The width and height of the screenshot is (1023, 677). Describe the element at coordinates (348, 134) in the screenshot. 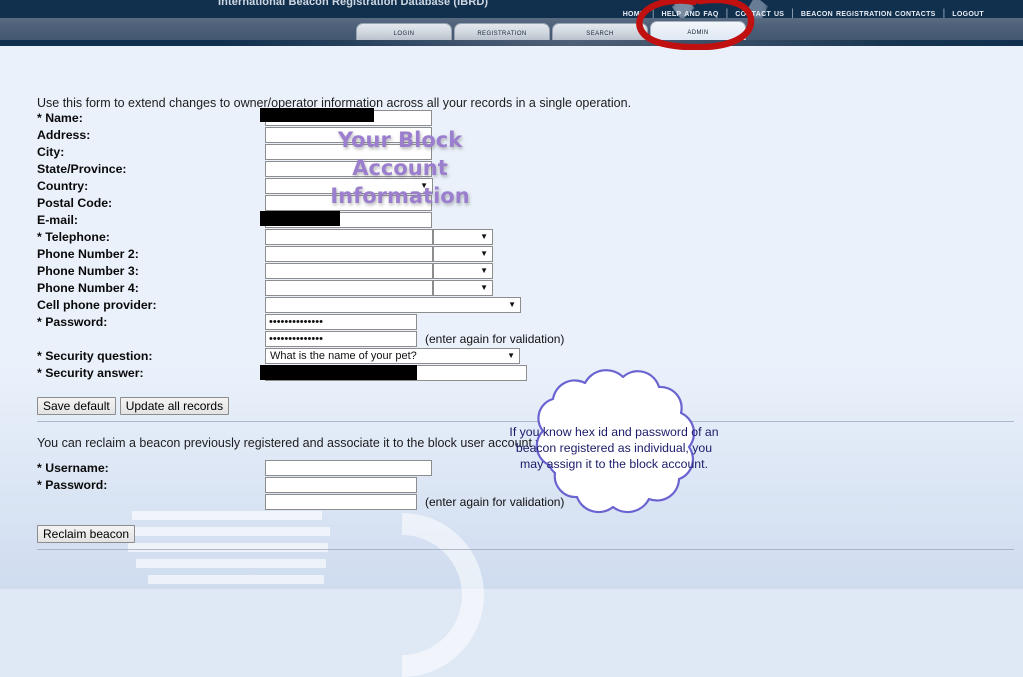

I see `address-input` at that location.